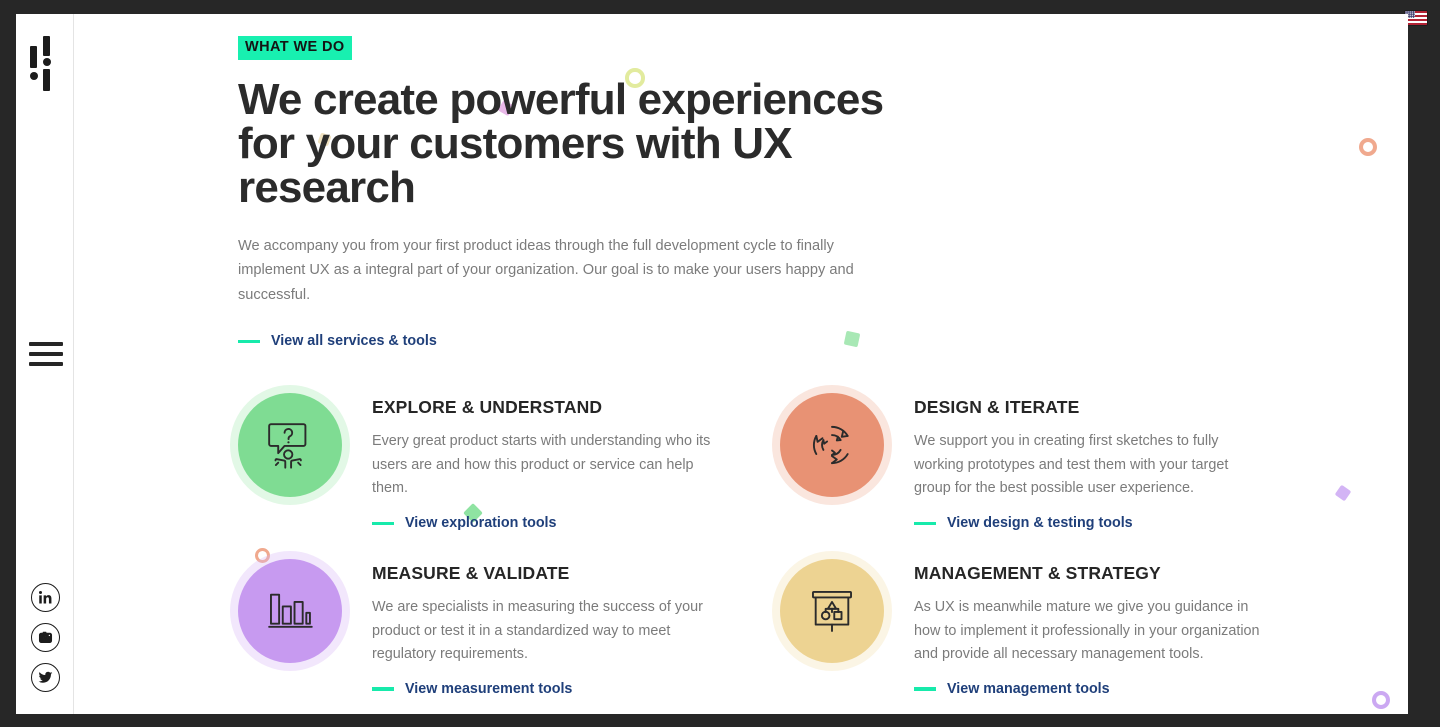 The height and width of the screenshot is (727, 1440). I want to click on view-measurement-tools-label: View measurement tools, so click(489, 689).